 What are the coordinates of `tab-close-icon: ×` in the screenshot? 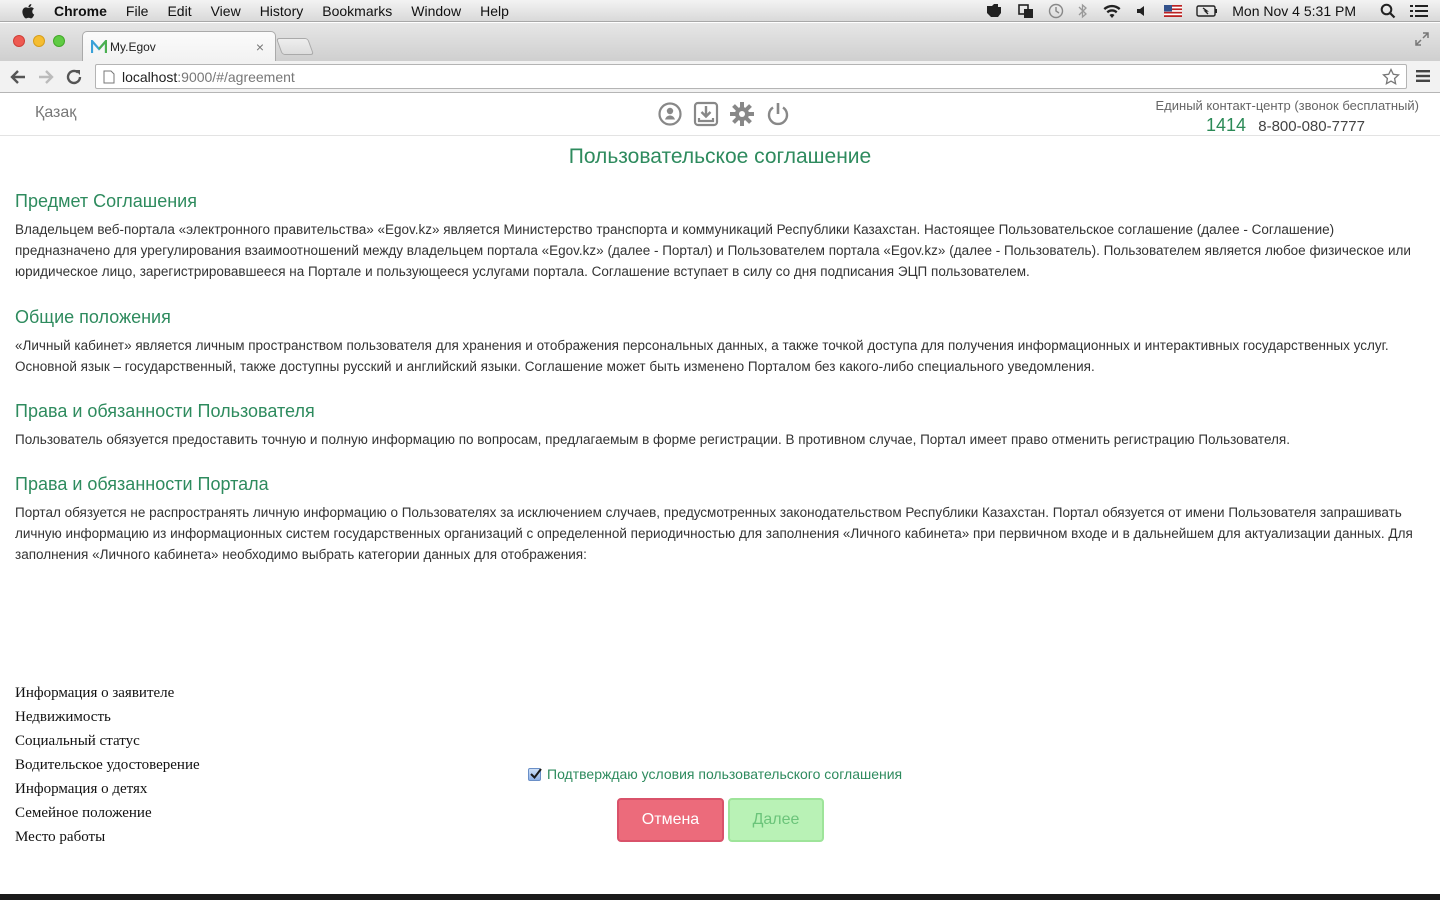 It's located at (260, 47).